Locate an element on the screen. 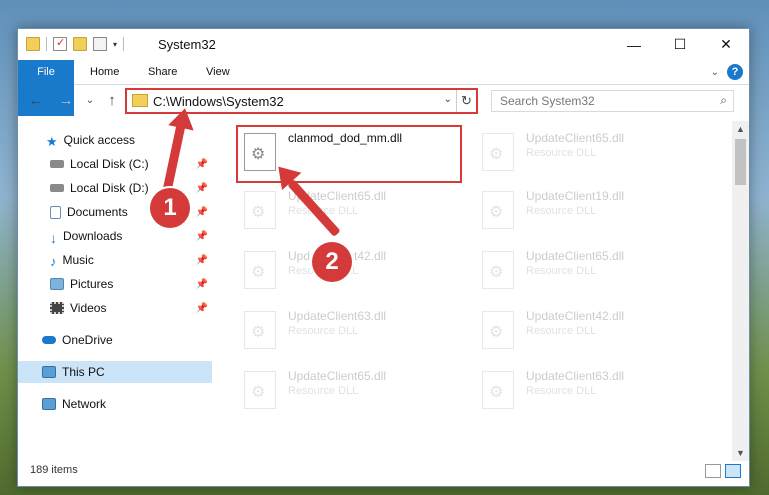  window-title: System32 is located at coordinates (187, 44).